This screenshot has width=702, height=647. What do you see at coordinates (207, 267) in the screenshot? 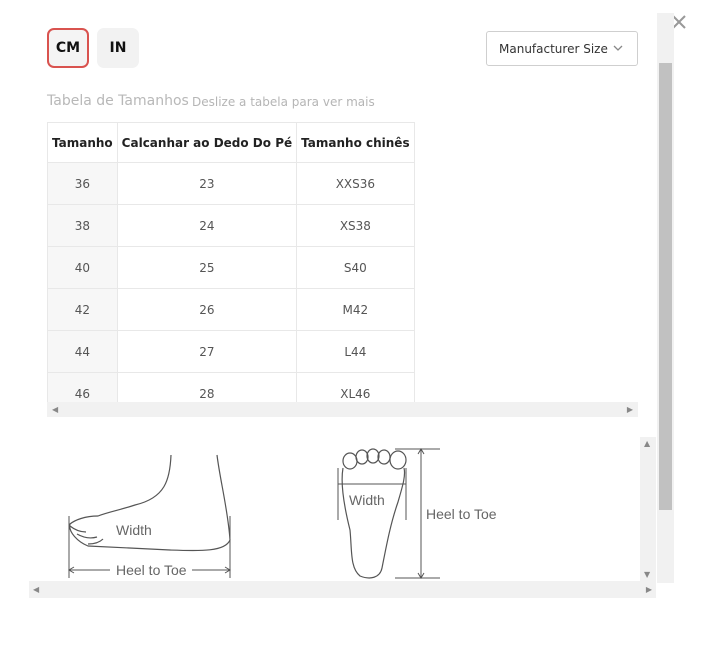
I see `table-cell: 25` at bounding box center [207, 267].